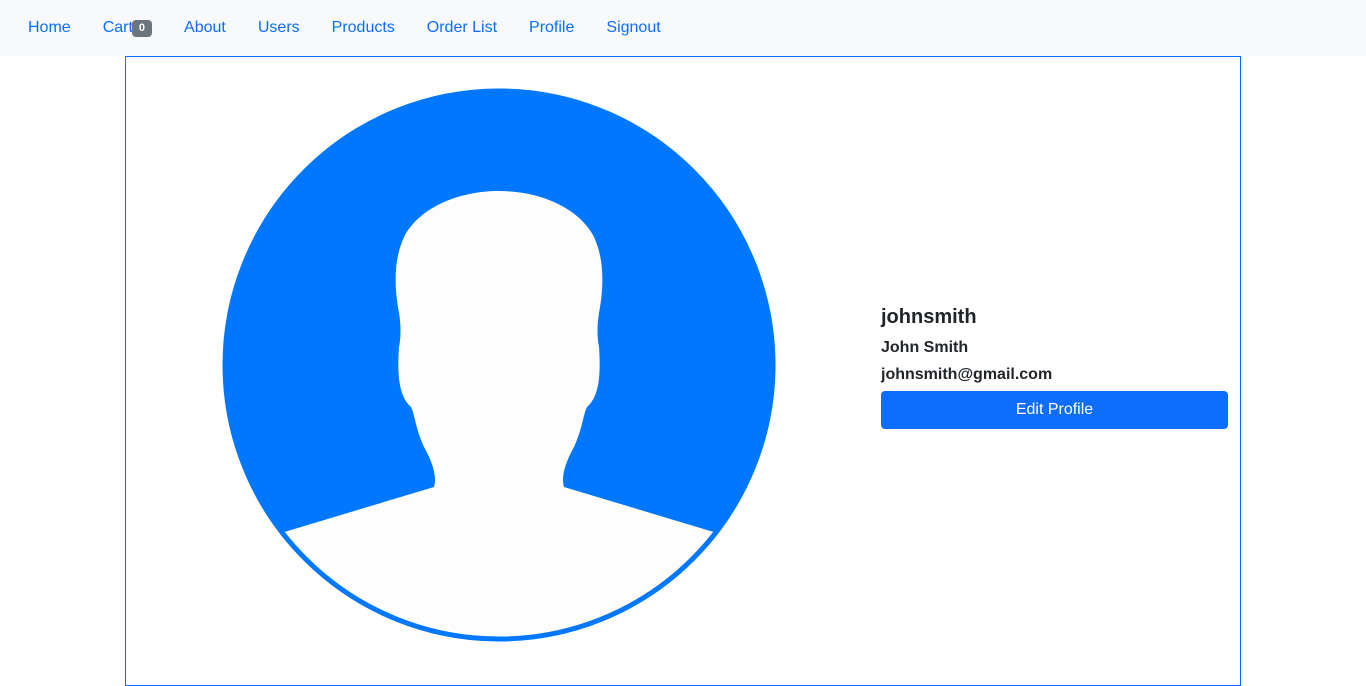 This screenshot has width=1366, height=686. Describe the element at coordinates (142, 28) in the screenshot. I see `cart-count-badge: 0` at that location.